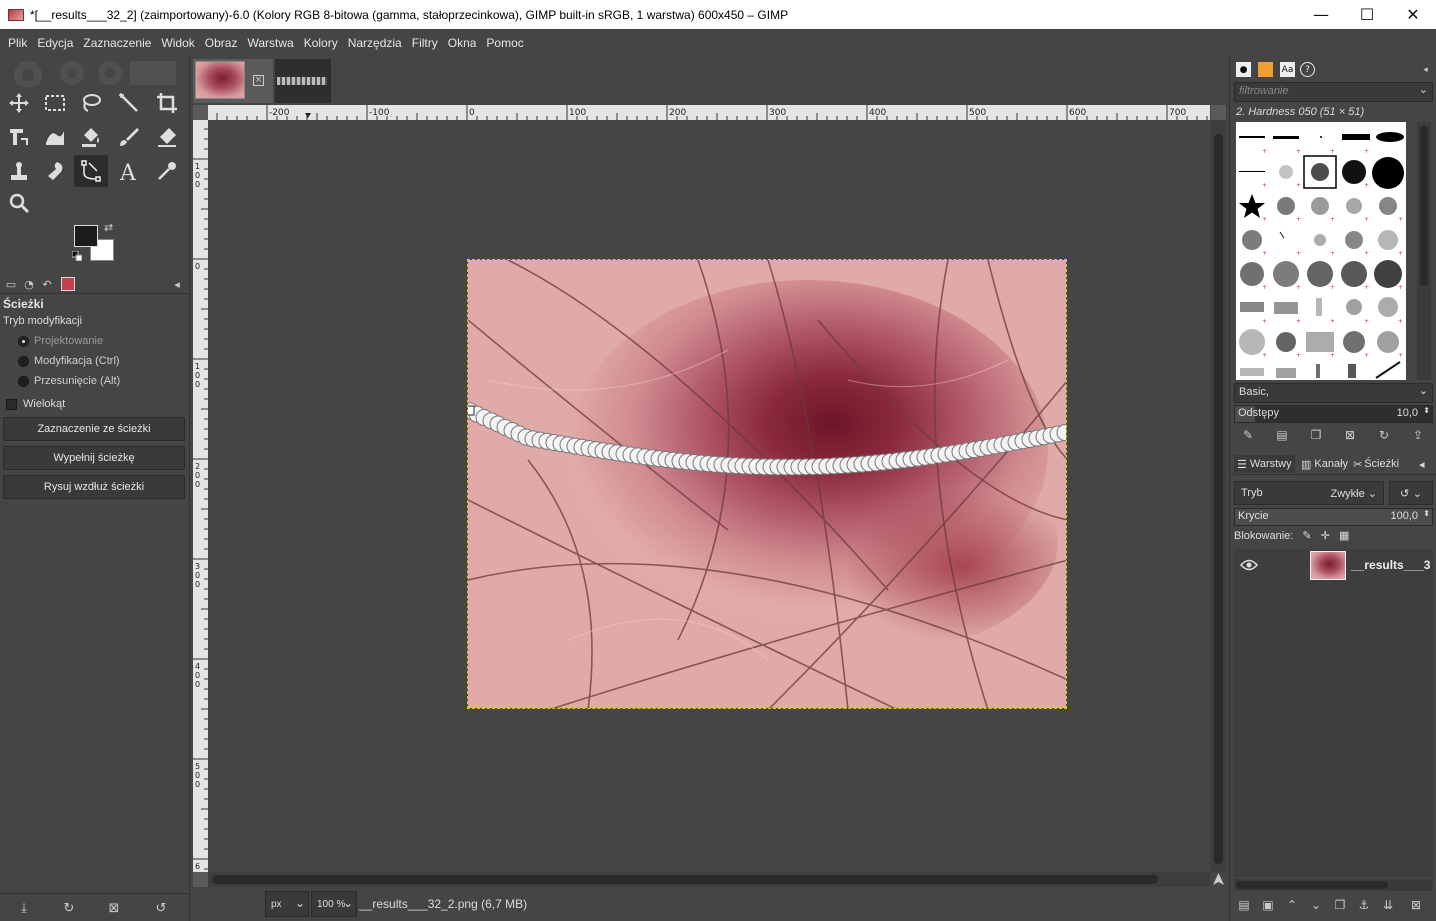 This screenshot has height=921, width=1436. Describe the element at coordinates (270, 43) in the screenshot. I see `menu-layer: Warstwa` at that location.